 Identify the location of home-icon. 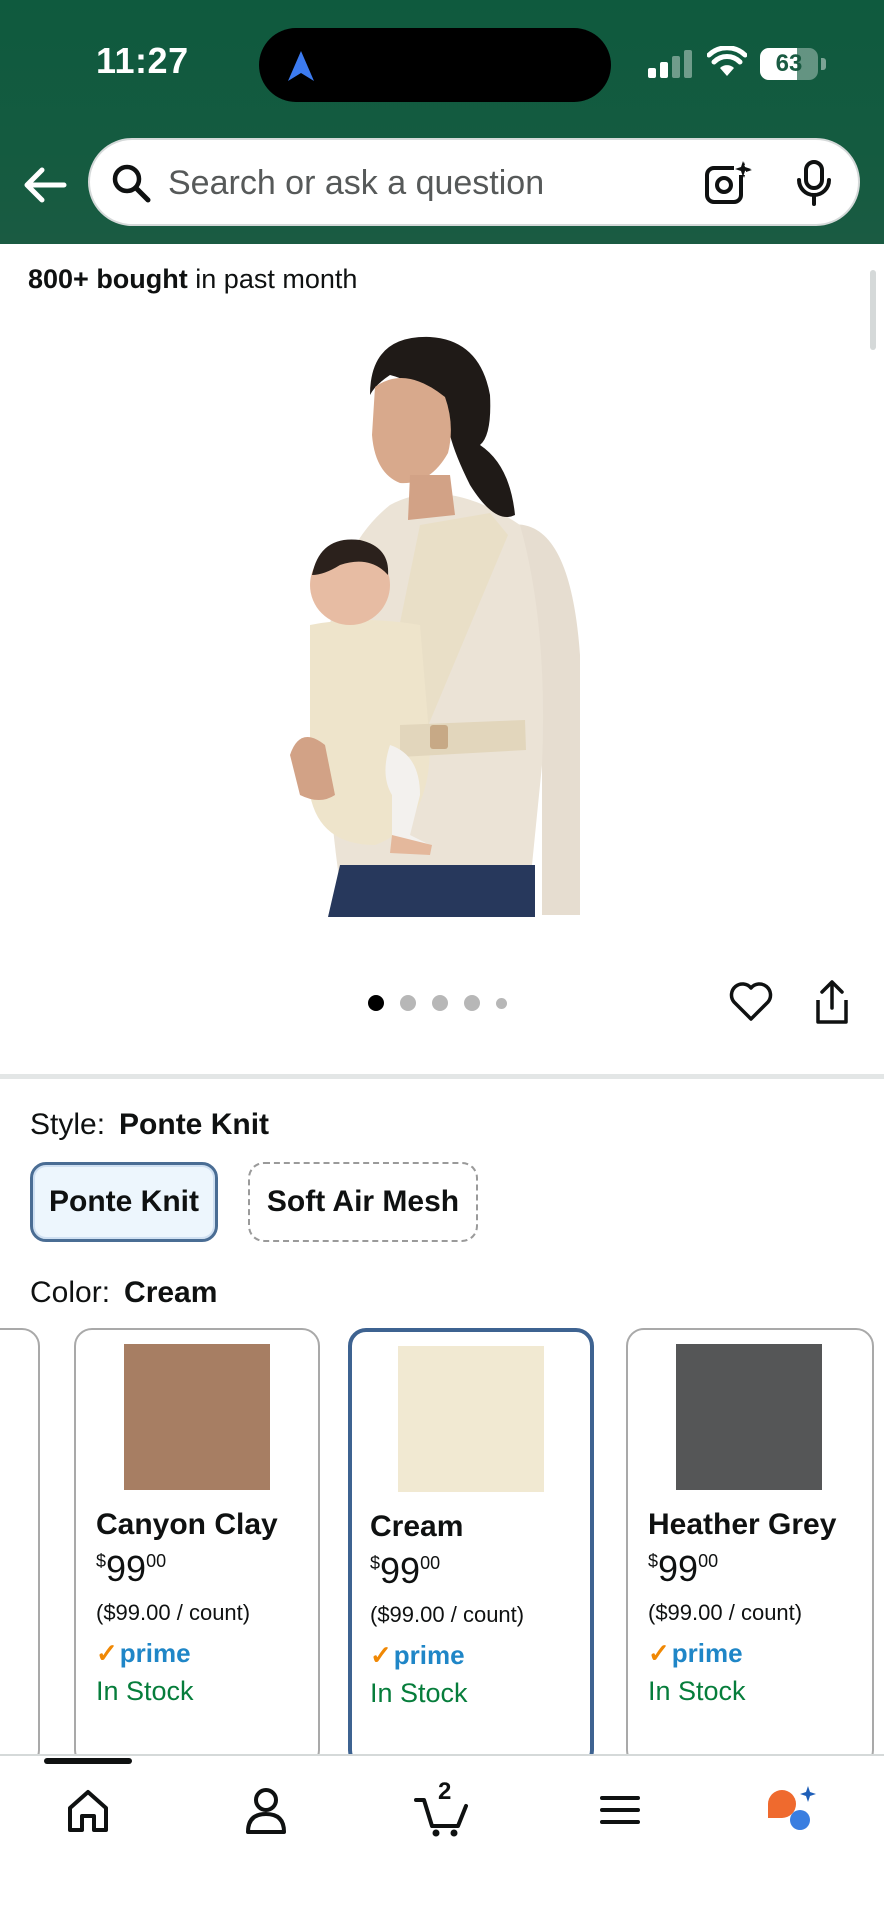
(88, 1811).